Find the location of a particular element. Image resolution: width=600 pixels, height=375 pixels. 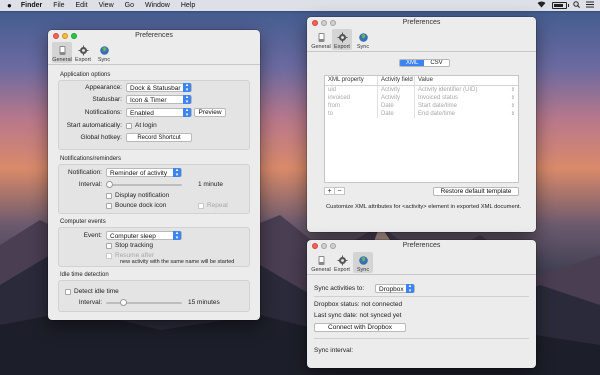

section-title-computer-events: Computer events is located at coordinates (83, 222).